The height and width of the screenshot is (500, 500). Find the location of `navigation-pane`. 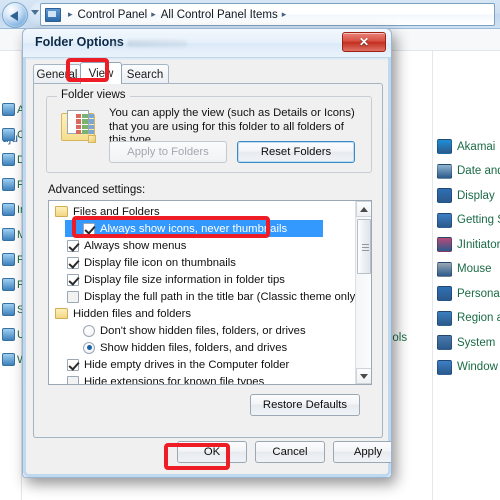

navigation-pane is located at coordinates (11, 275).